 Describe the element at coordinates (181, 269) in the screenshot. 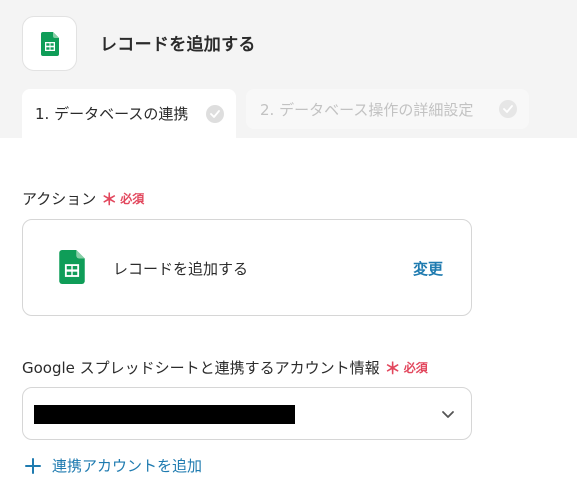

I see `action-name: レコードを追加する` at that location.